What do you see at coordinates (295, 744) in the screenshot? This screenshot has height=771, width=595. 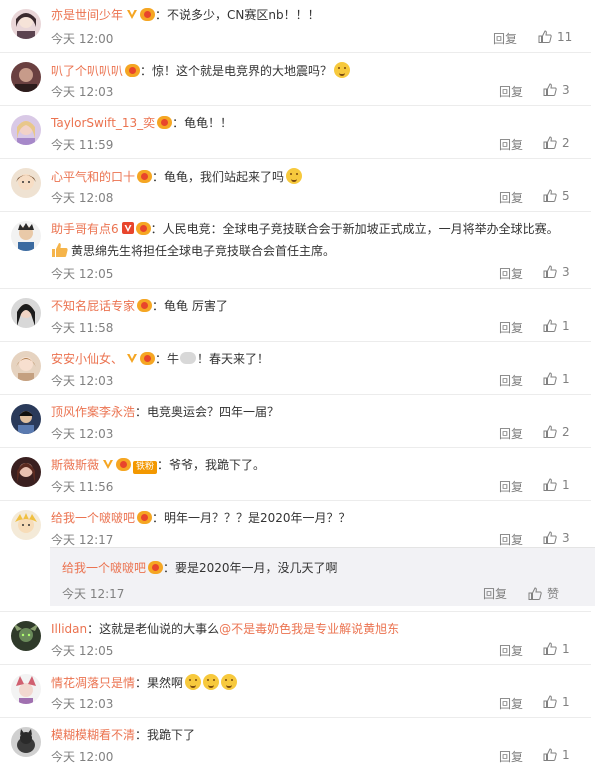 I see `comment-item: 模糊模糊看不清：我跪下了 今天 12:00 回复 1` at bounding box center [295, 744].